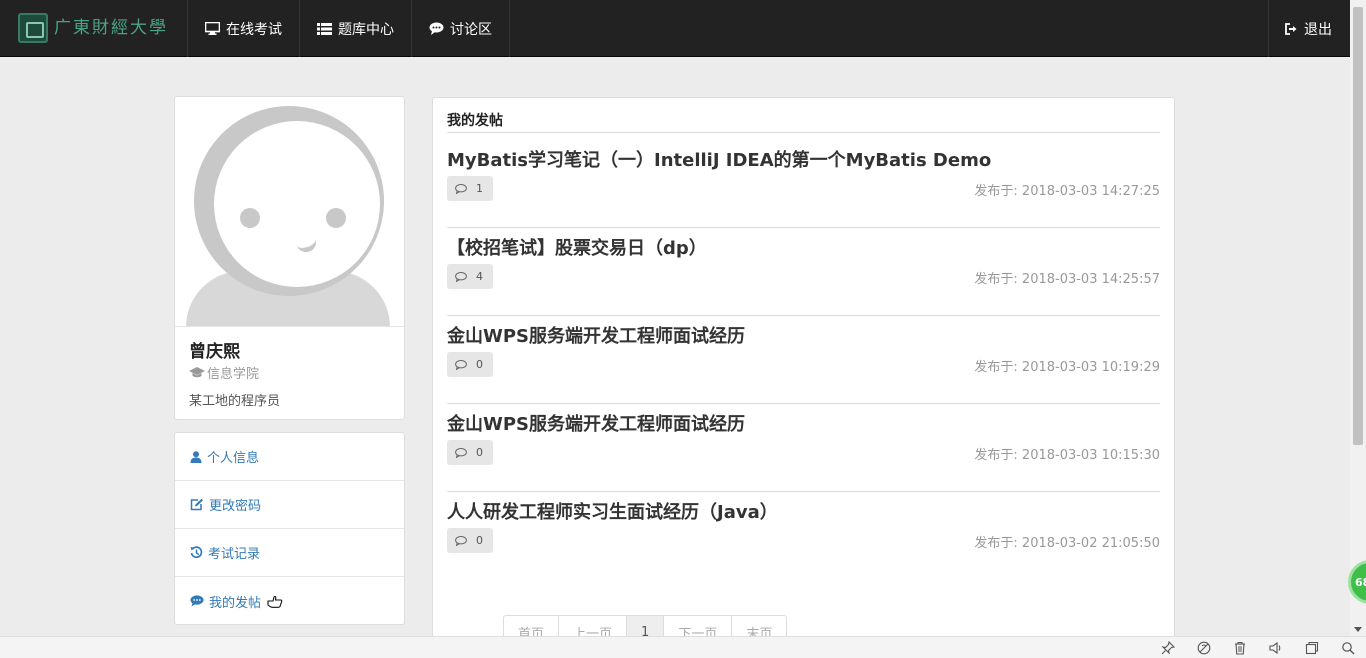  I want to click on pin-icon, so click(1168, 648).